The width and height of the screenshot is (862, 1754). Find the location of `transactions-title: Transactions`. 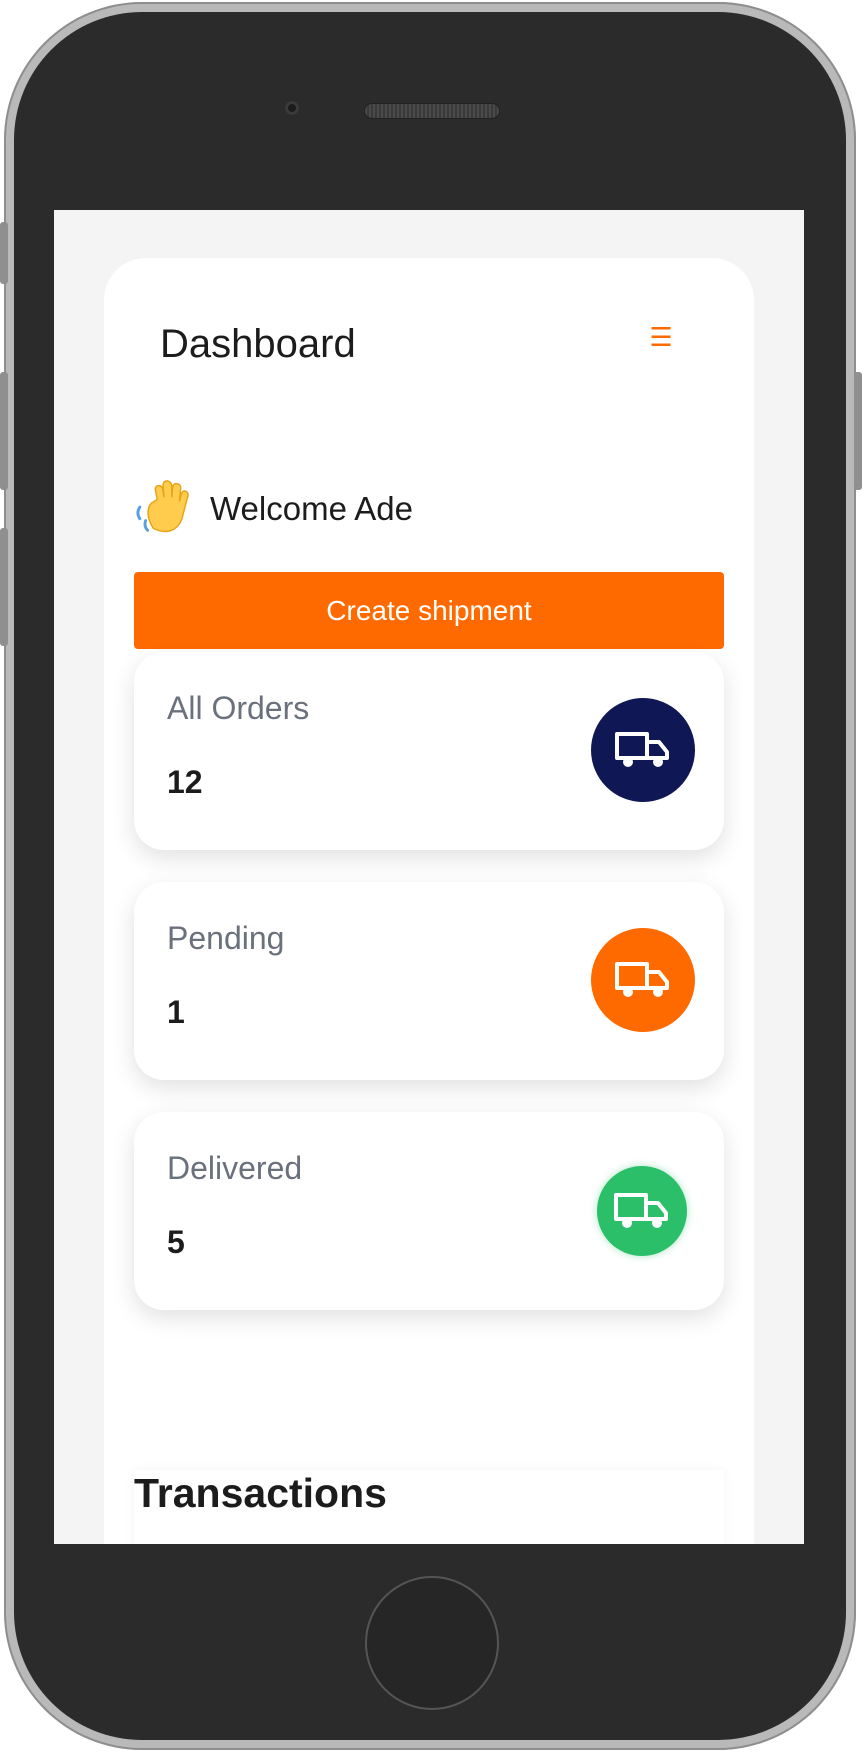

transactions-title: Transactions is located at coordinates (260, 1493).